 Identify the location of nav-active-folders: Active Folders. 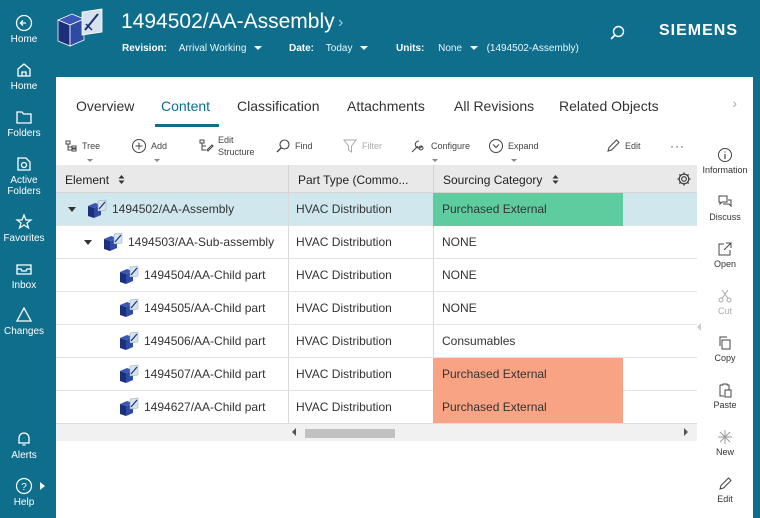
(24, 176).